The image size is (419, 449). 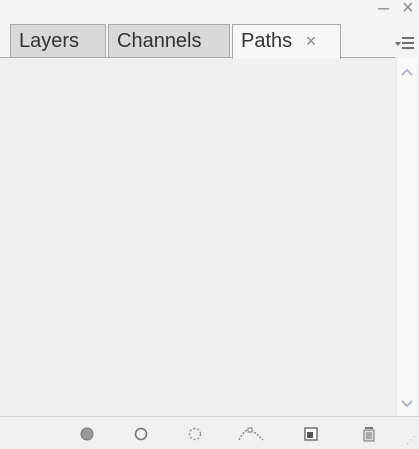 What do you see at coordinates (87, 434) in the screenshot?
I see `fill-path-icon` at bounding box center [87, 434].